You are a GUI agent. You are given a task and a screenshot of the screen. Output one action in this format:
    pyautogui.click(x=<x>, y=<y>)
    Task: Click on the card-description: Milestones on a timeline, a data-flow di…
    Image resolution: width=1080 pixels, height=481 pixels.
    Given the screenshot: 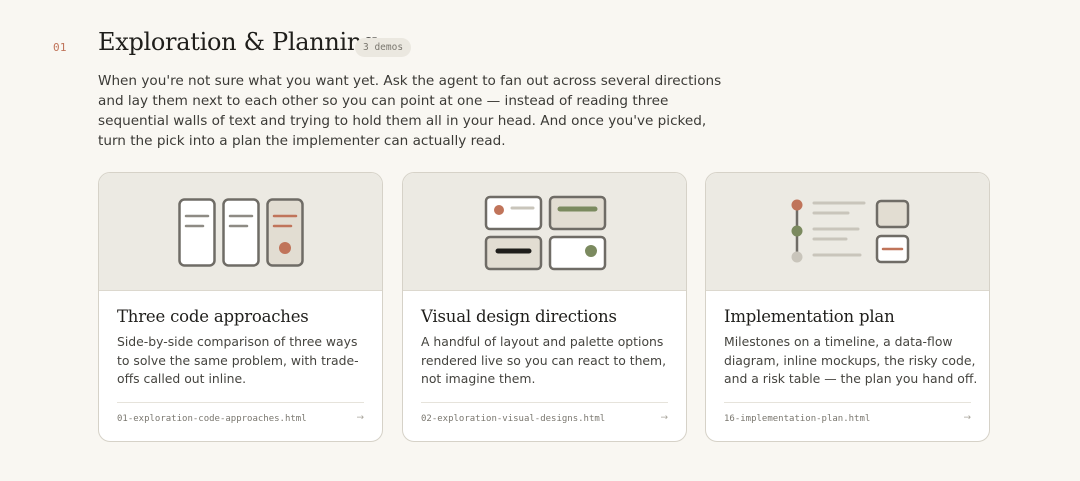 What is the action you would take?
    pyautogui.click(x=851, y=360)
    